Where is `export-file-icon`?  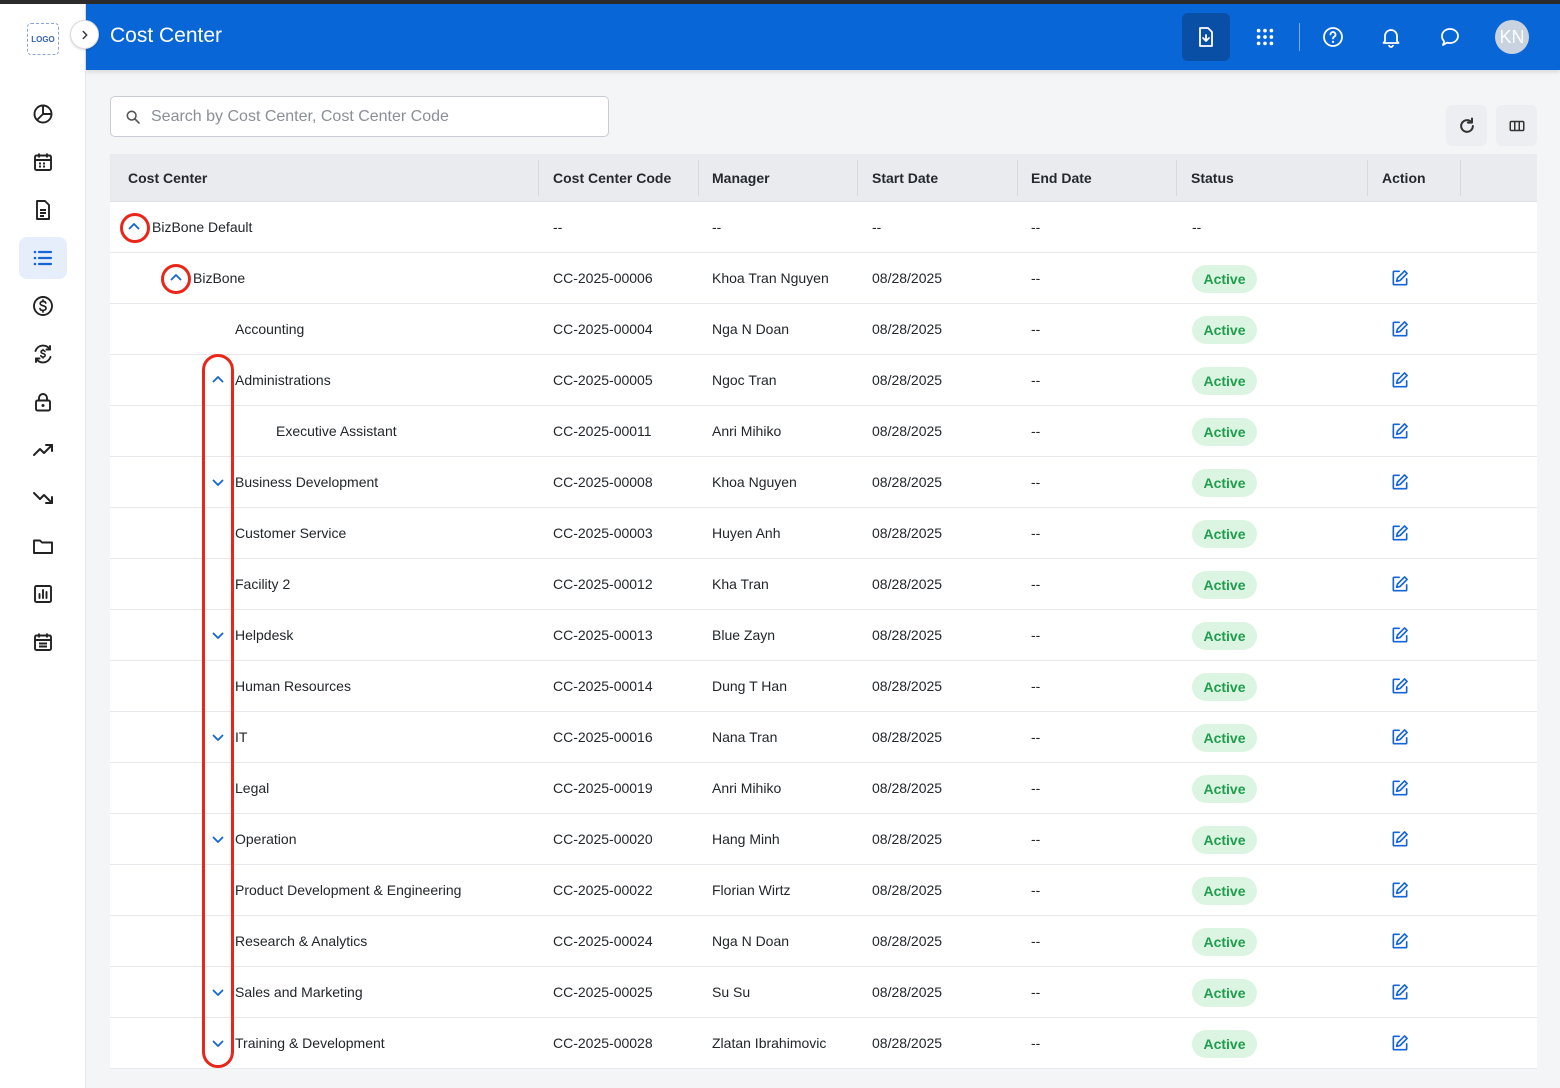 export-file-icon is located at coordinates (1206, 37).